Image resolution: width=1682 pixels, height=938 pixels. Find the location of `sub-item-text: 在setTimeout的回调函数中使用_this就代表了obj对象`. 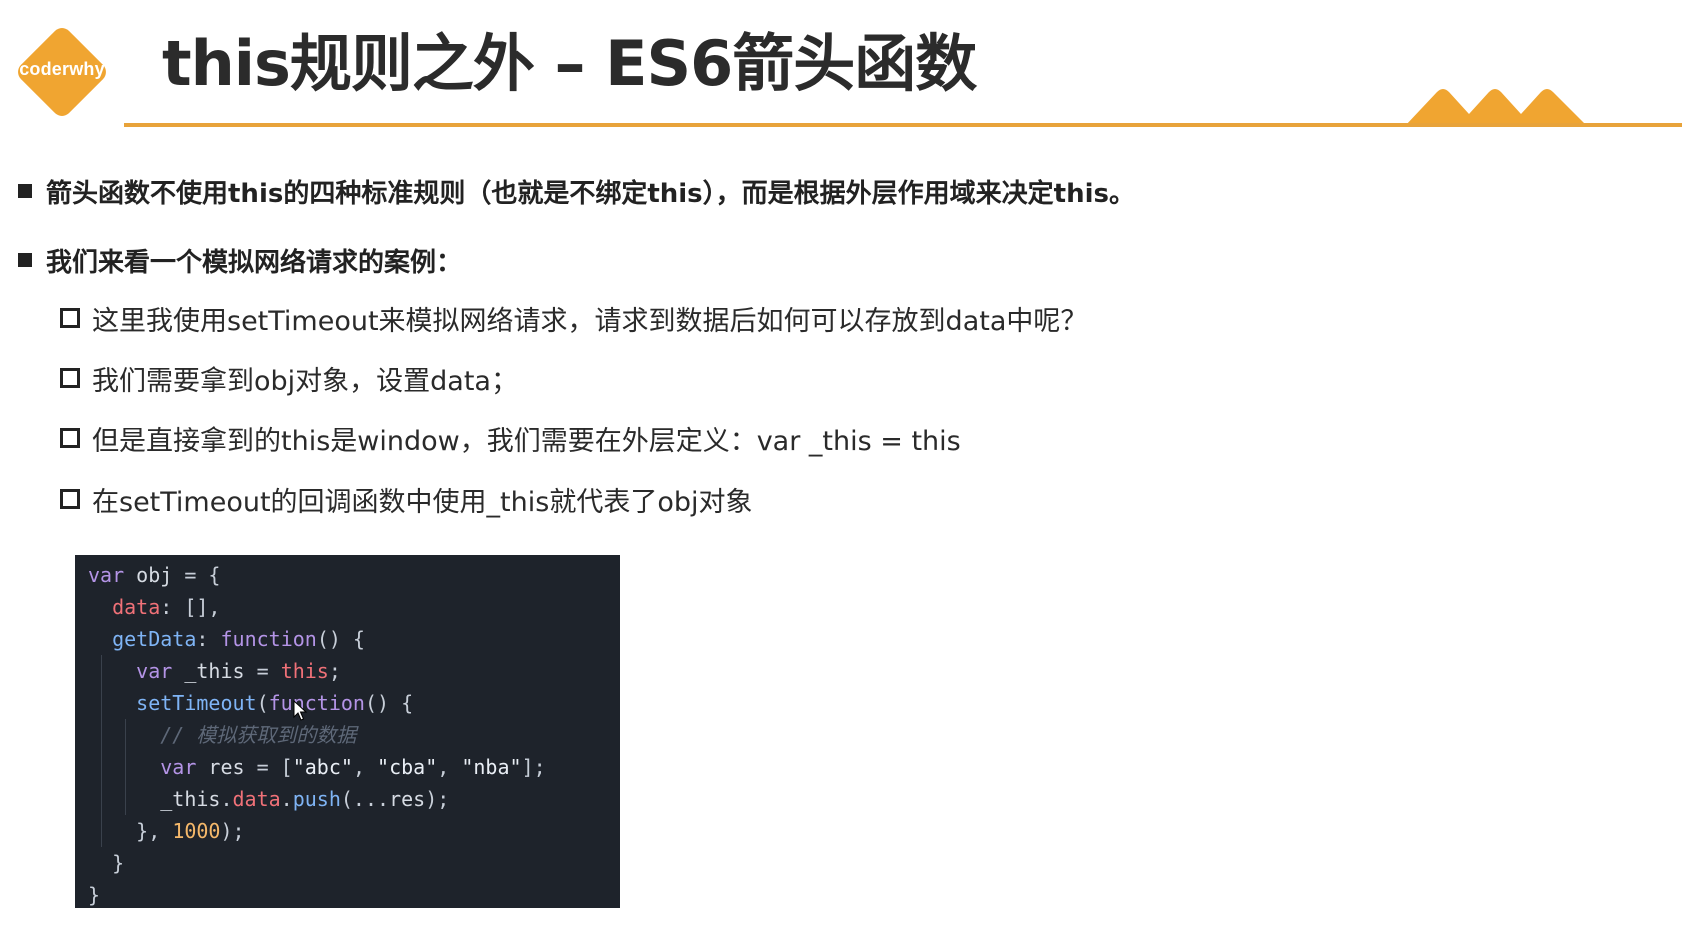

sub-item-text: 在setTimeout的回调函数中使用_this就代表了obj对象 is located at coordinates (422, 502).